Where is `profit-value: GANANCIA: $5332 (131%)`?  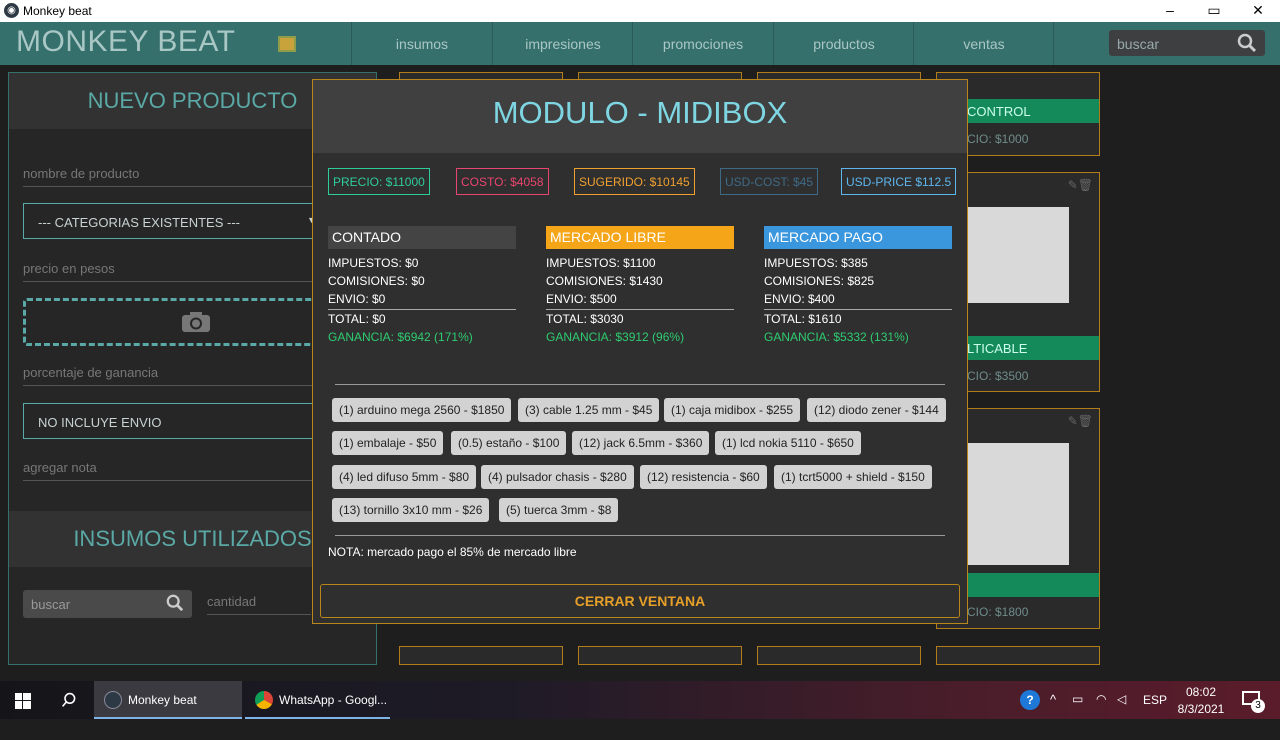
profit-value: GANANCIA: $5332 (131%) is located at coordinates (836, 337).